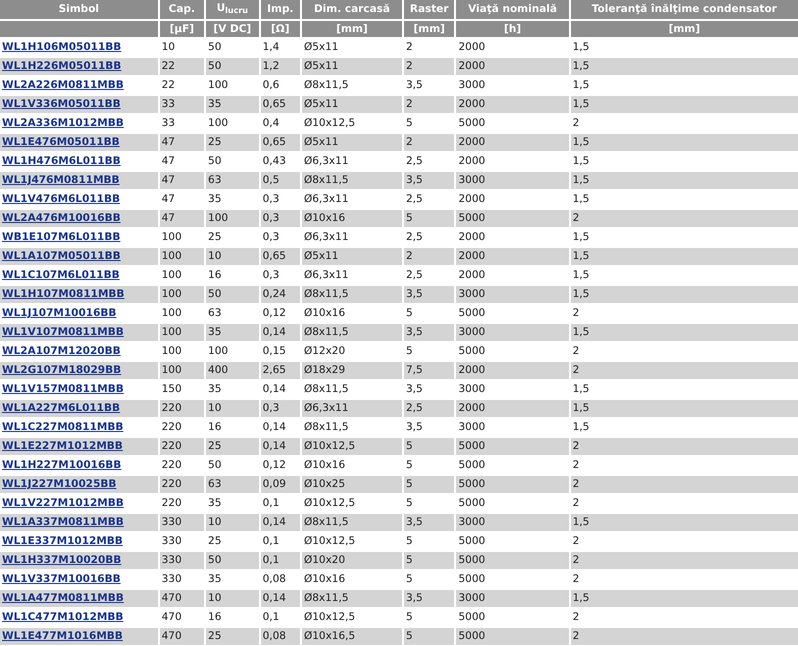 The width and height of the screenshot is (798, 646). I want to click on table-cell-text: 100, so click(218, 123).